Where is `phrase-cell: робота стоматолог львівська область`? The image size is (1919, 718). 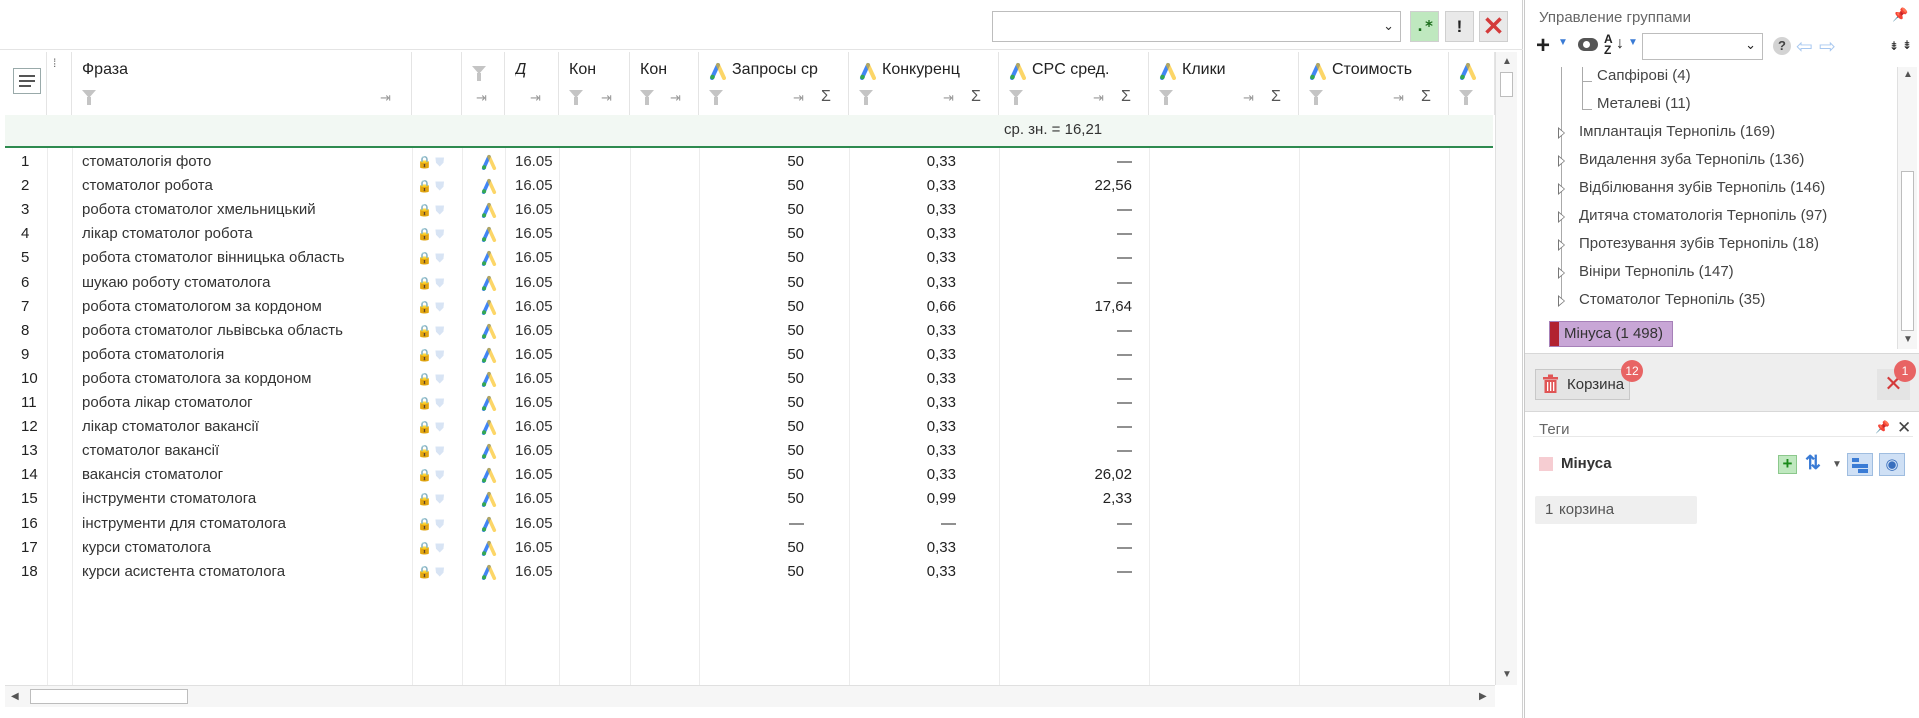 phrase-cell: робота стоматолог львівська область is located at coordinates (247, 331).